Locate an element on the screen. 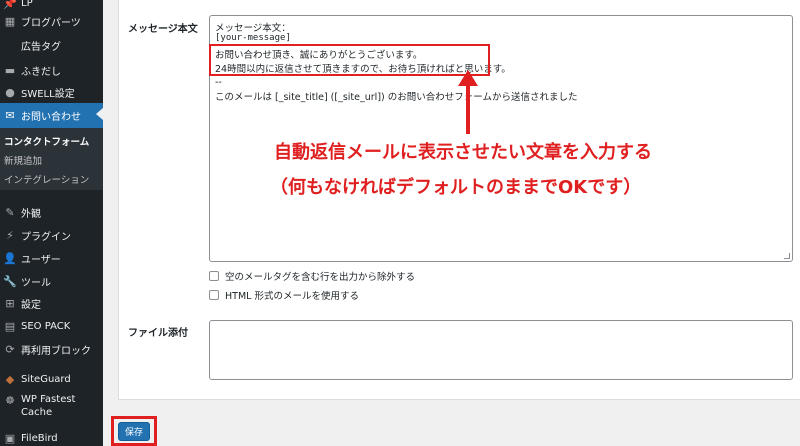 Image resolution: width=800 pixels, height=446 pixels. cheetah-icon: ☸ is located at coordinates (10, 400).